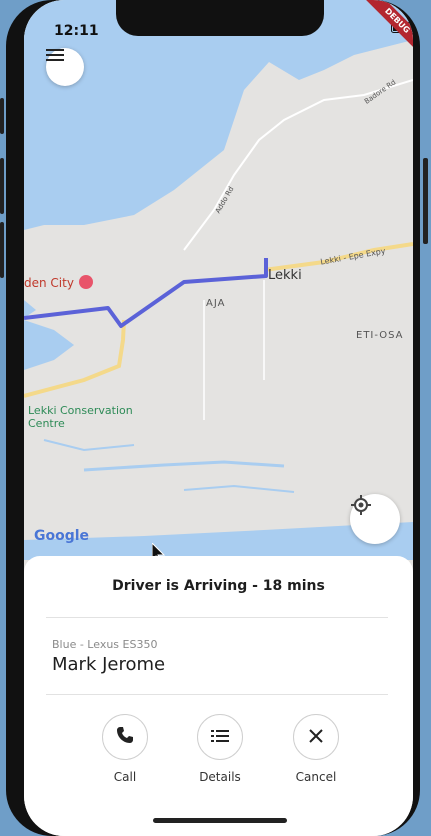 The height and width of the screenshot is (836, 431). What do you see at coordinates (285, 275) in the screenshot?
I see `map-label-lekki: Lekki` at bounding box center [285, 275].